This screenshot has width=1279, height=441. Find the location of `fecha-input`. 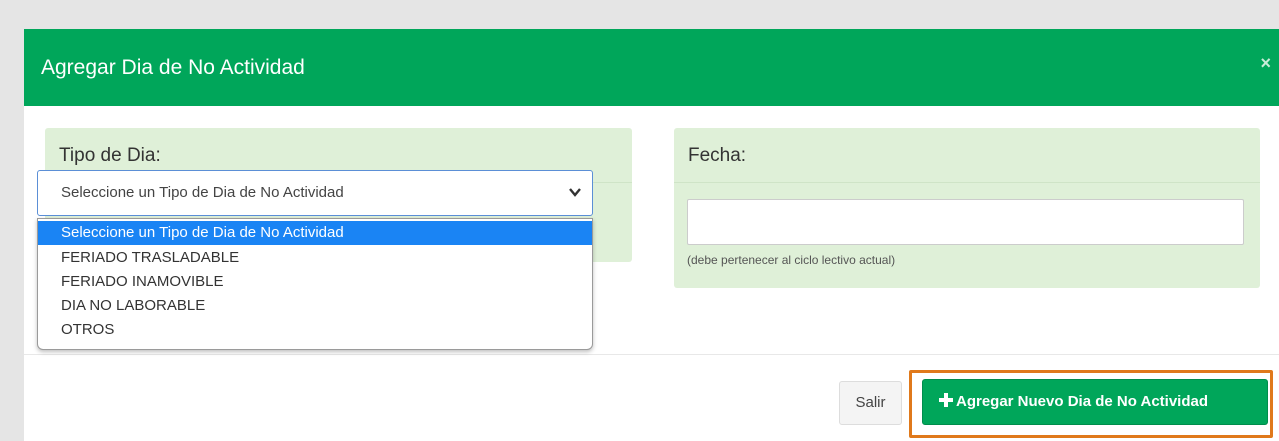

fecha-input is located at coordinates (965, 222).